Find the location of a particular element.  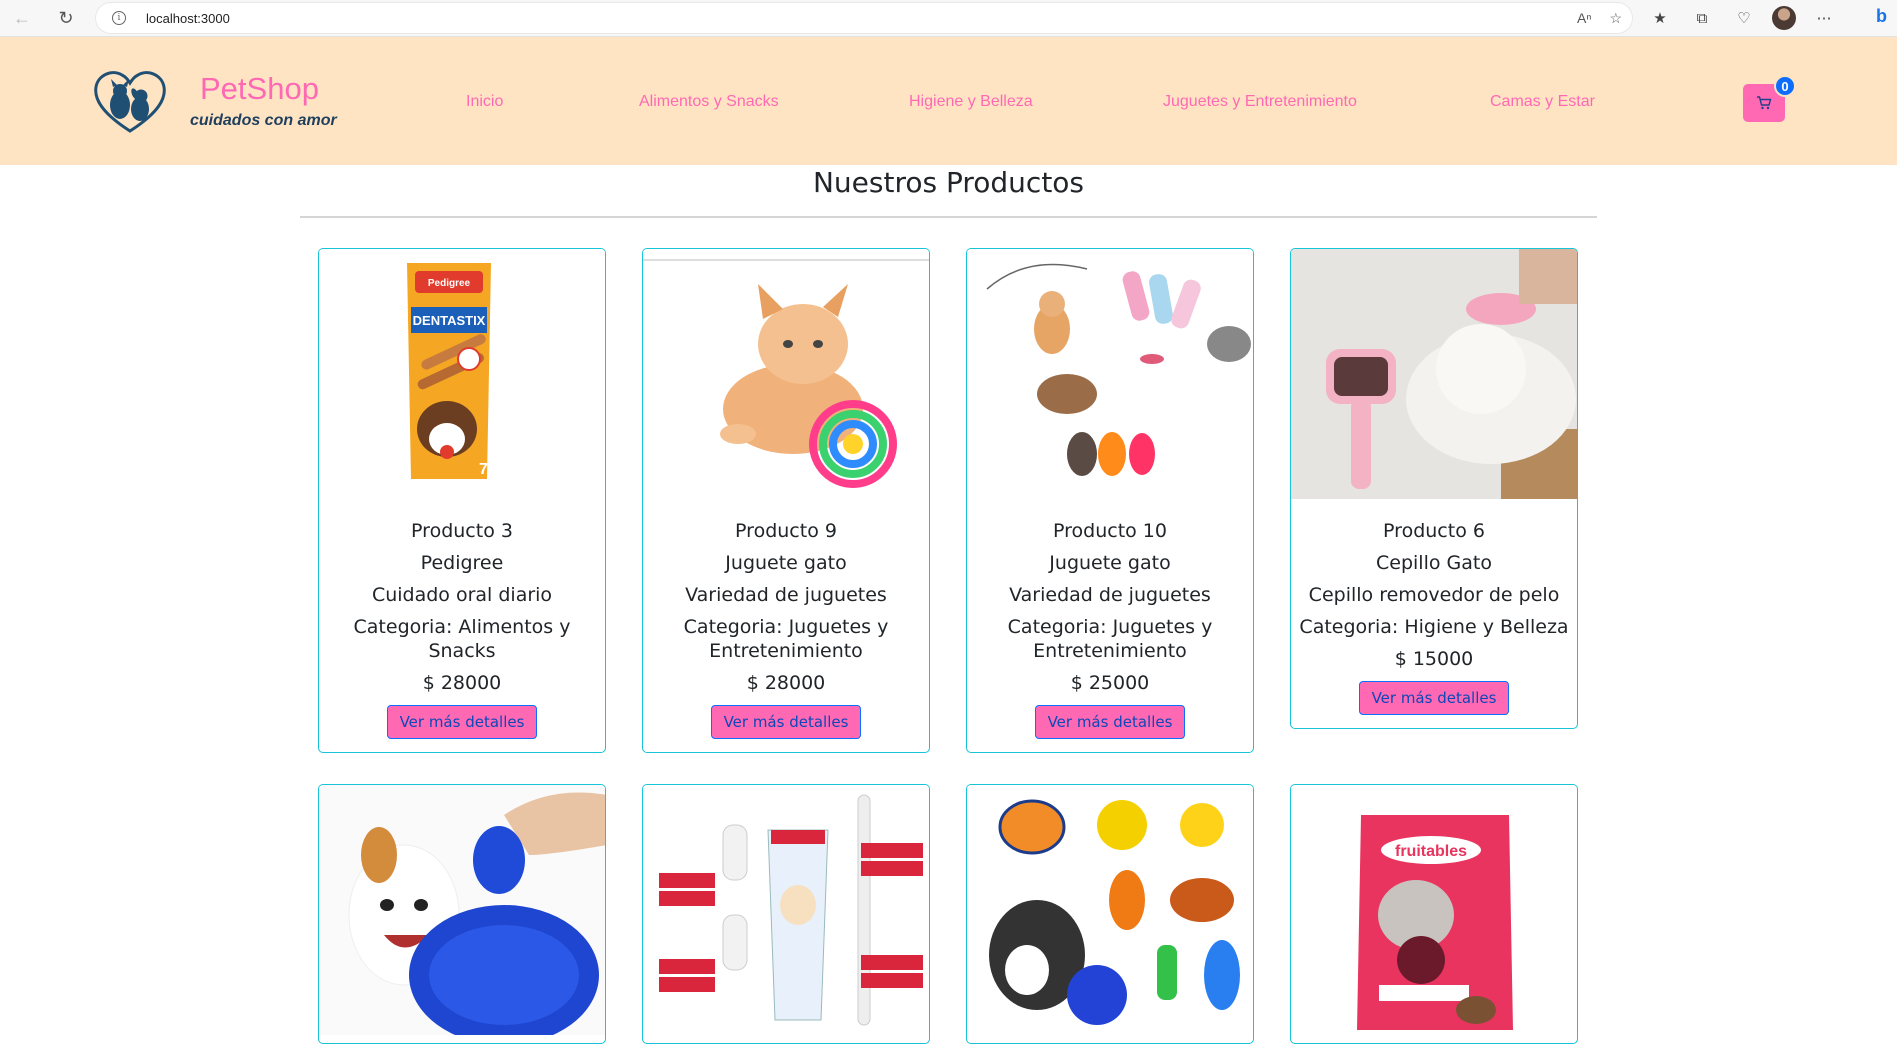

more-menu-icon: ⋯ is located at coordinates (1824, 18).